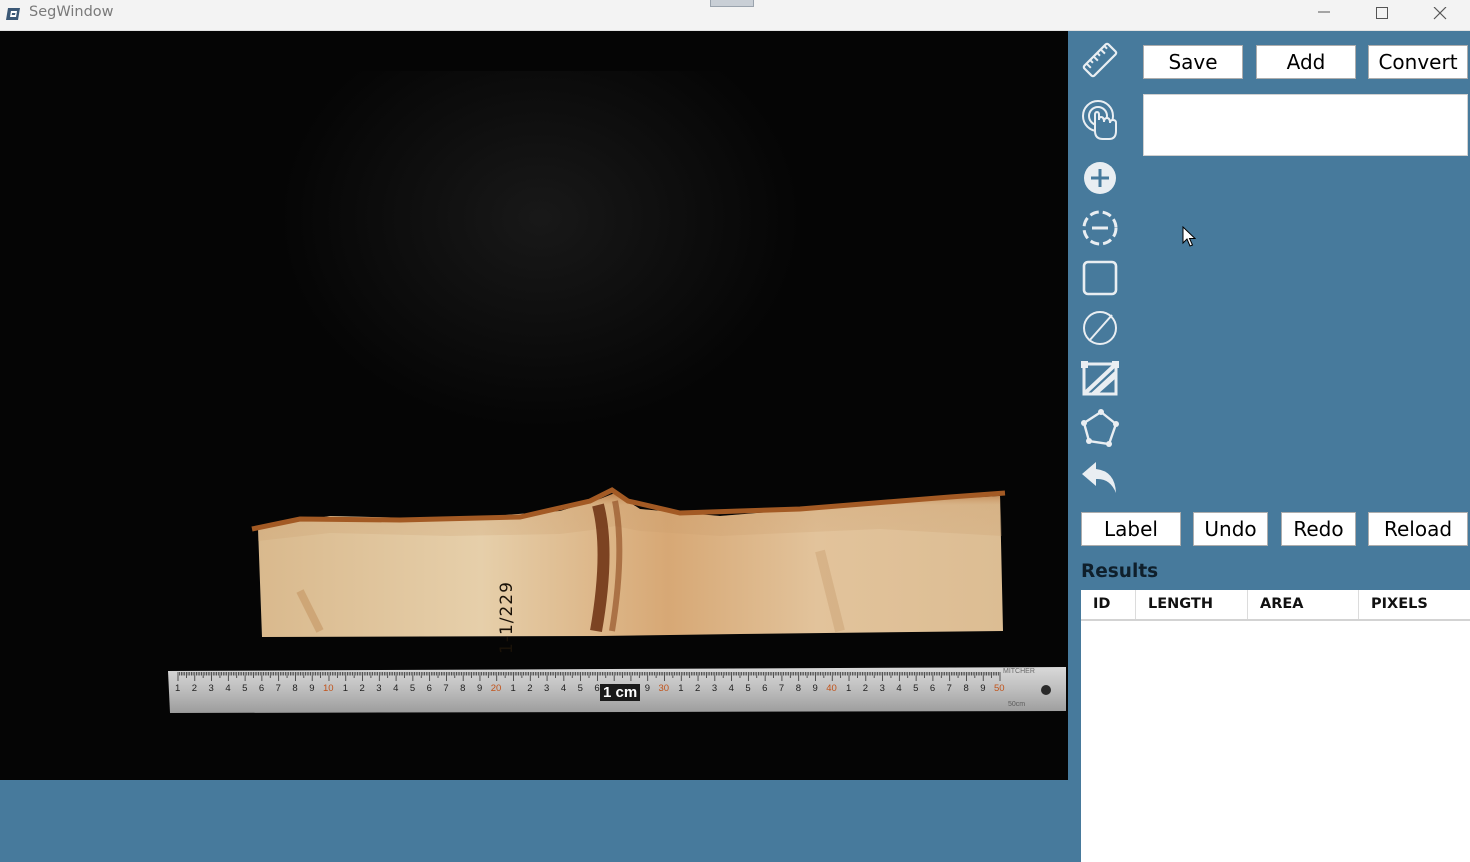 The width and height of the screenshot is (1470, 862). I want to click on ruler-number: 40, so click(831, 688).